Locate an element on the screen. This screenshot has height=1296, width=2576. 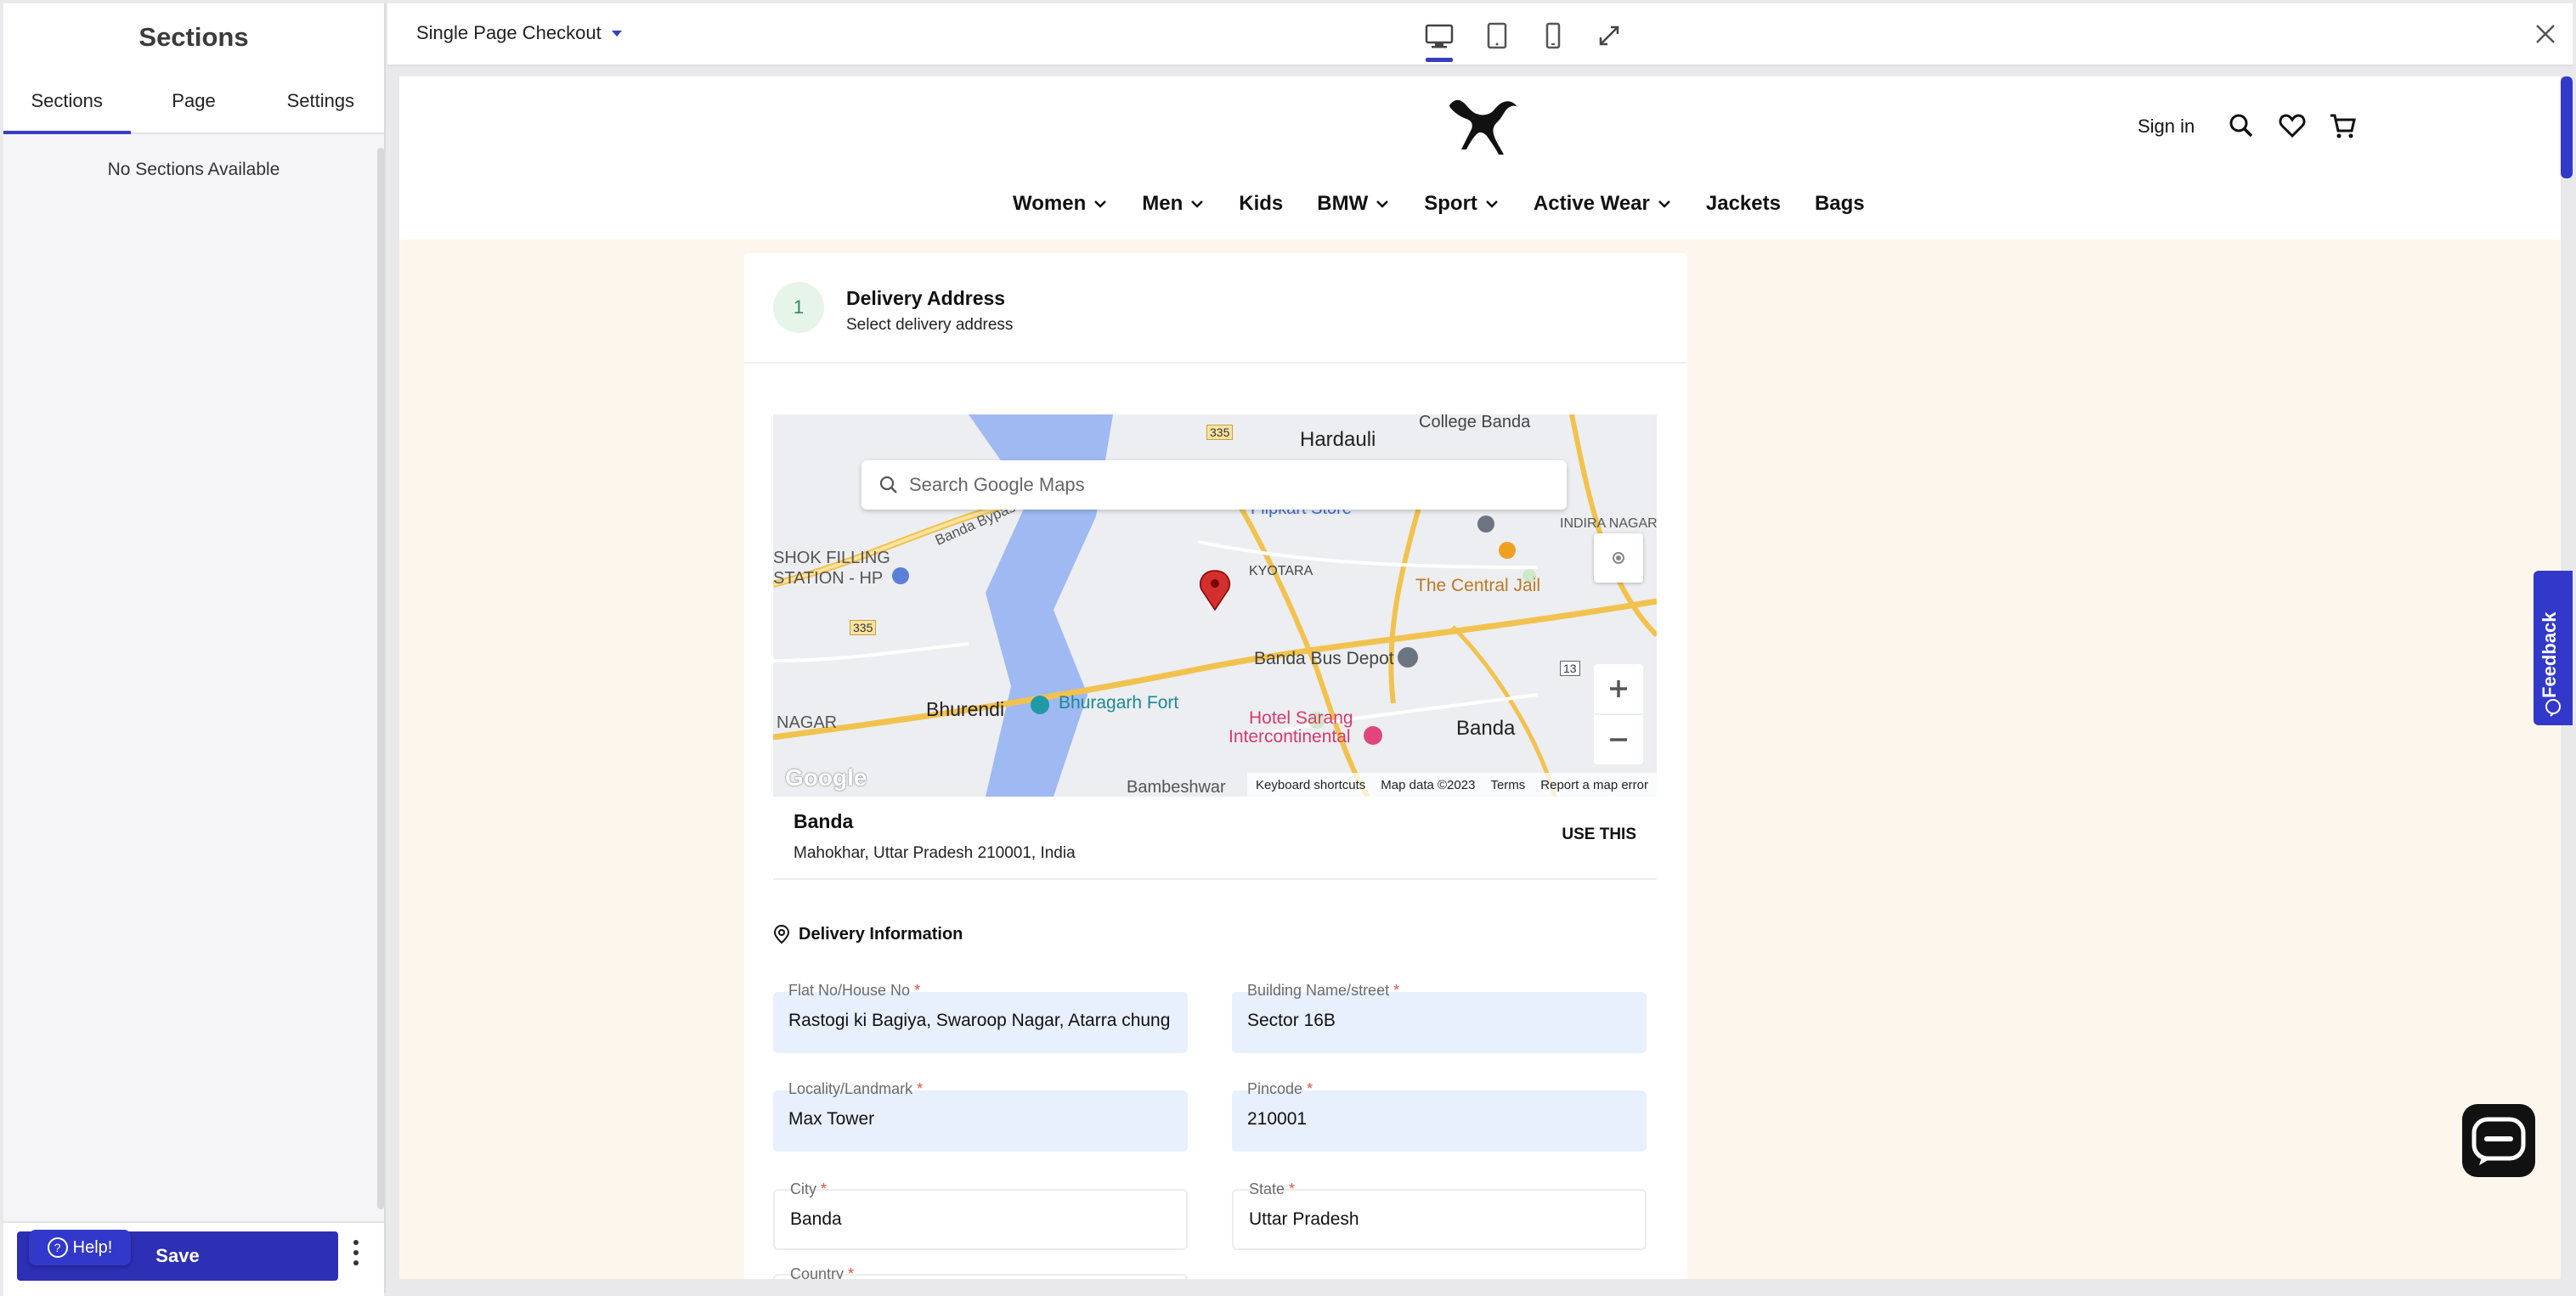
location-target-icon is located at coordinates (1618, 558).